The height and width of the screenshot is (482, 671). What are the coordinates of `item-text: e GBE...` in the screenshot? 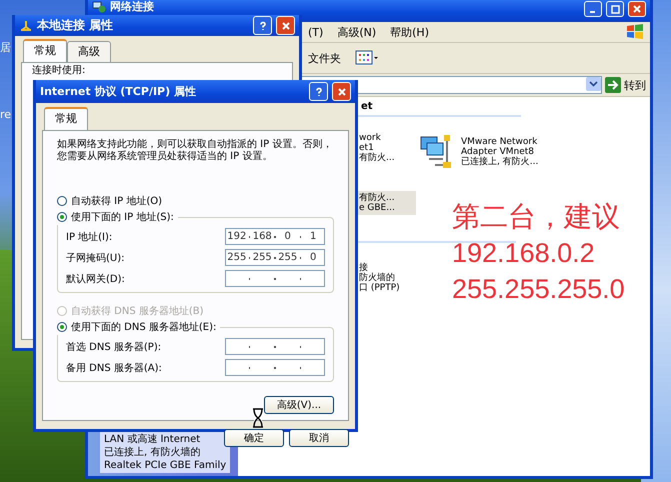 It's located at (377, 208).